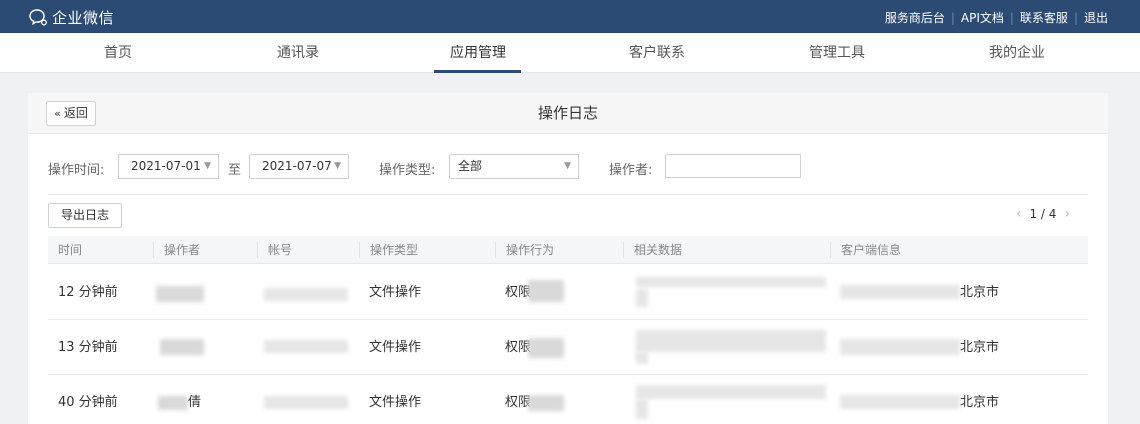 This screenshot has height=424, width=1140. What do you see at coordinates (75, 113) in the screenshot?
I see `back-button-label: 返回` at bounding box center [75, 113].